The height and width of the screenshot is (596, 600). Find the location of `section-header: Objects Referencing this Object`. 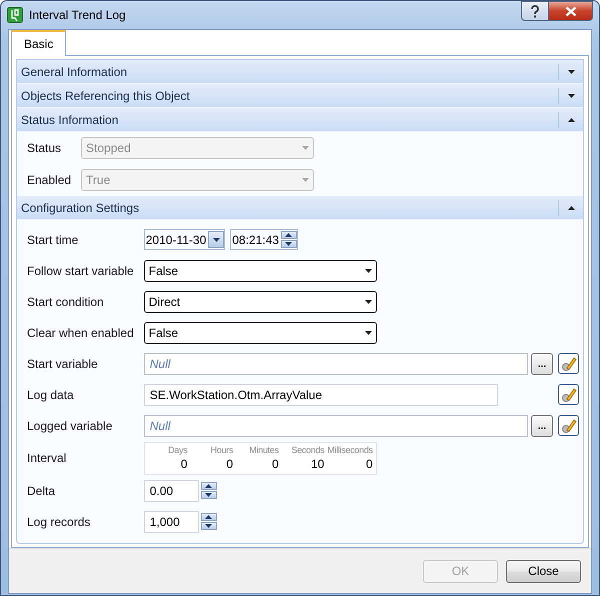

section-header: Objects Referencing this Object is located at coordinates (300, 96).